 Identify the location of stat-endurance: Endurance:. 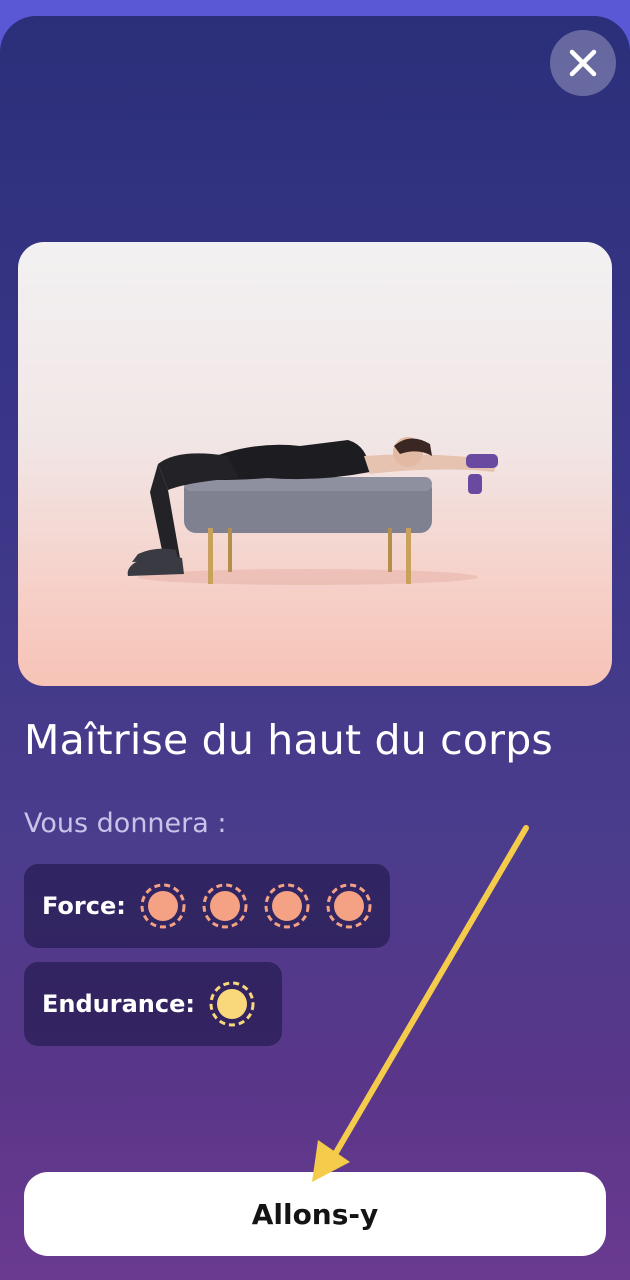
(153, 1004).